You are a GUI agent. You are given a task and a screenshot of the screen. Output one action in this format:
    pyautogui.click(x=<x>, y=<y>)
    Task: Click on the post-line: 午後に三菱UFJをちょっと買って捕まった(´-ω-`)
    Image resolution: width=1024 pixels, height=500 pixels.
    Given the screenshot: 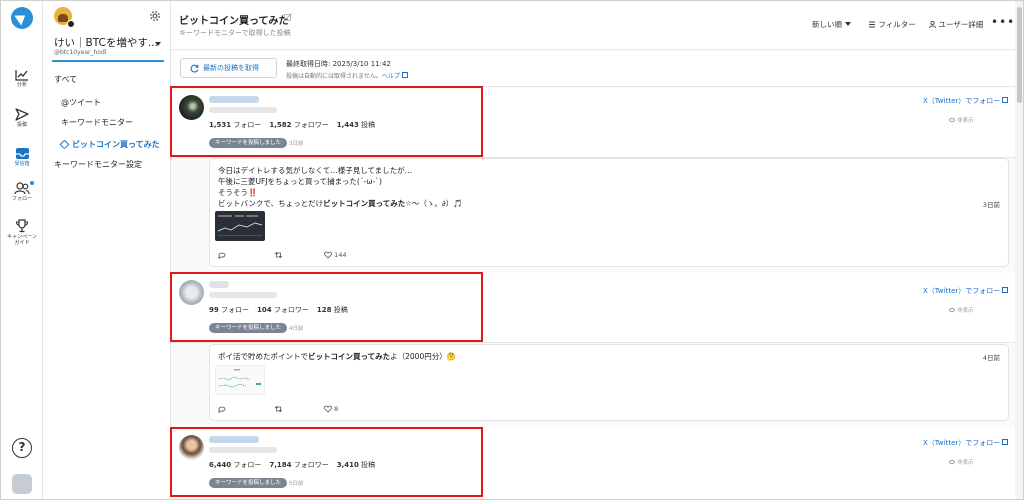 What is the action you would take?
    pyautogui.click(x=300, y=181)
    